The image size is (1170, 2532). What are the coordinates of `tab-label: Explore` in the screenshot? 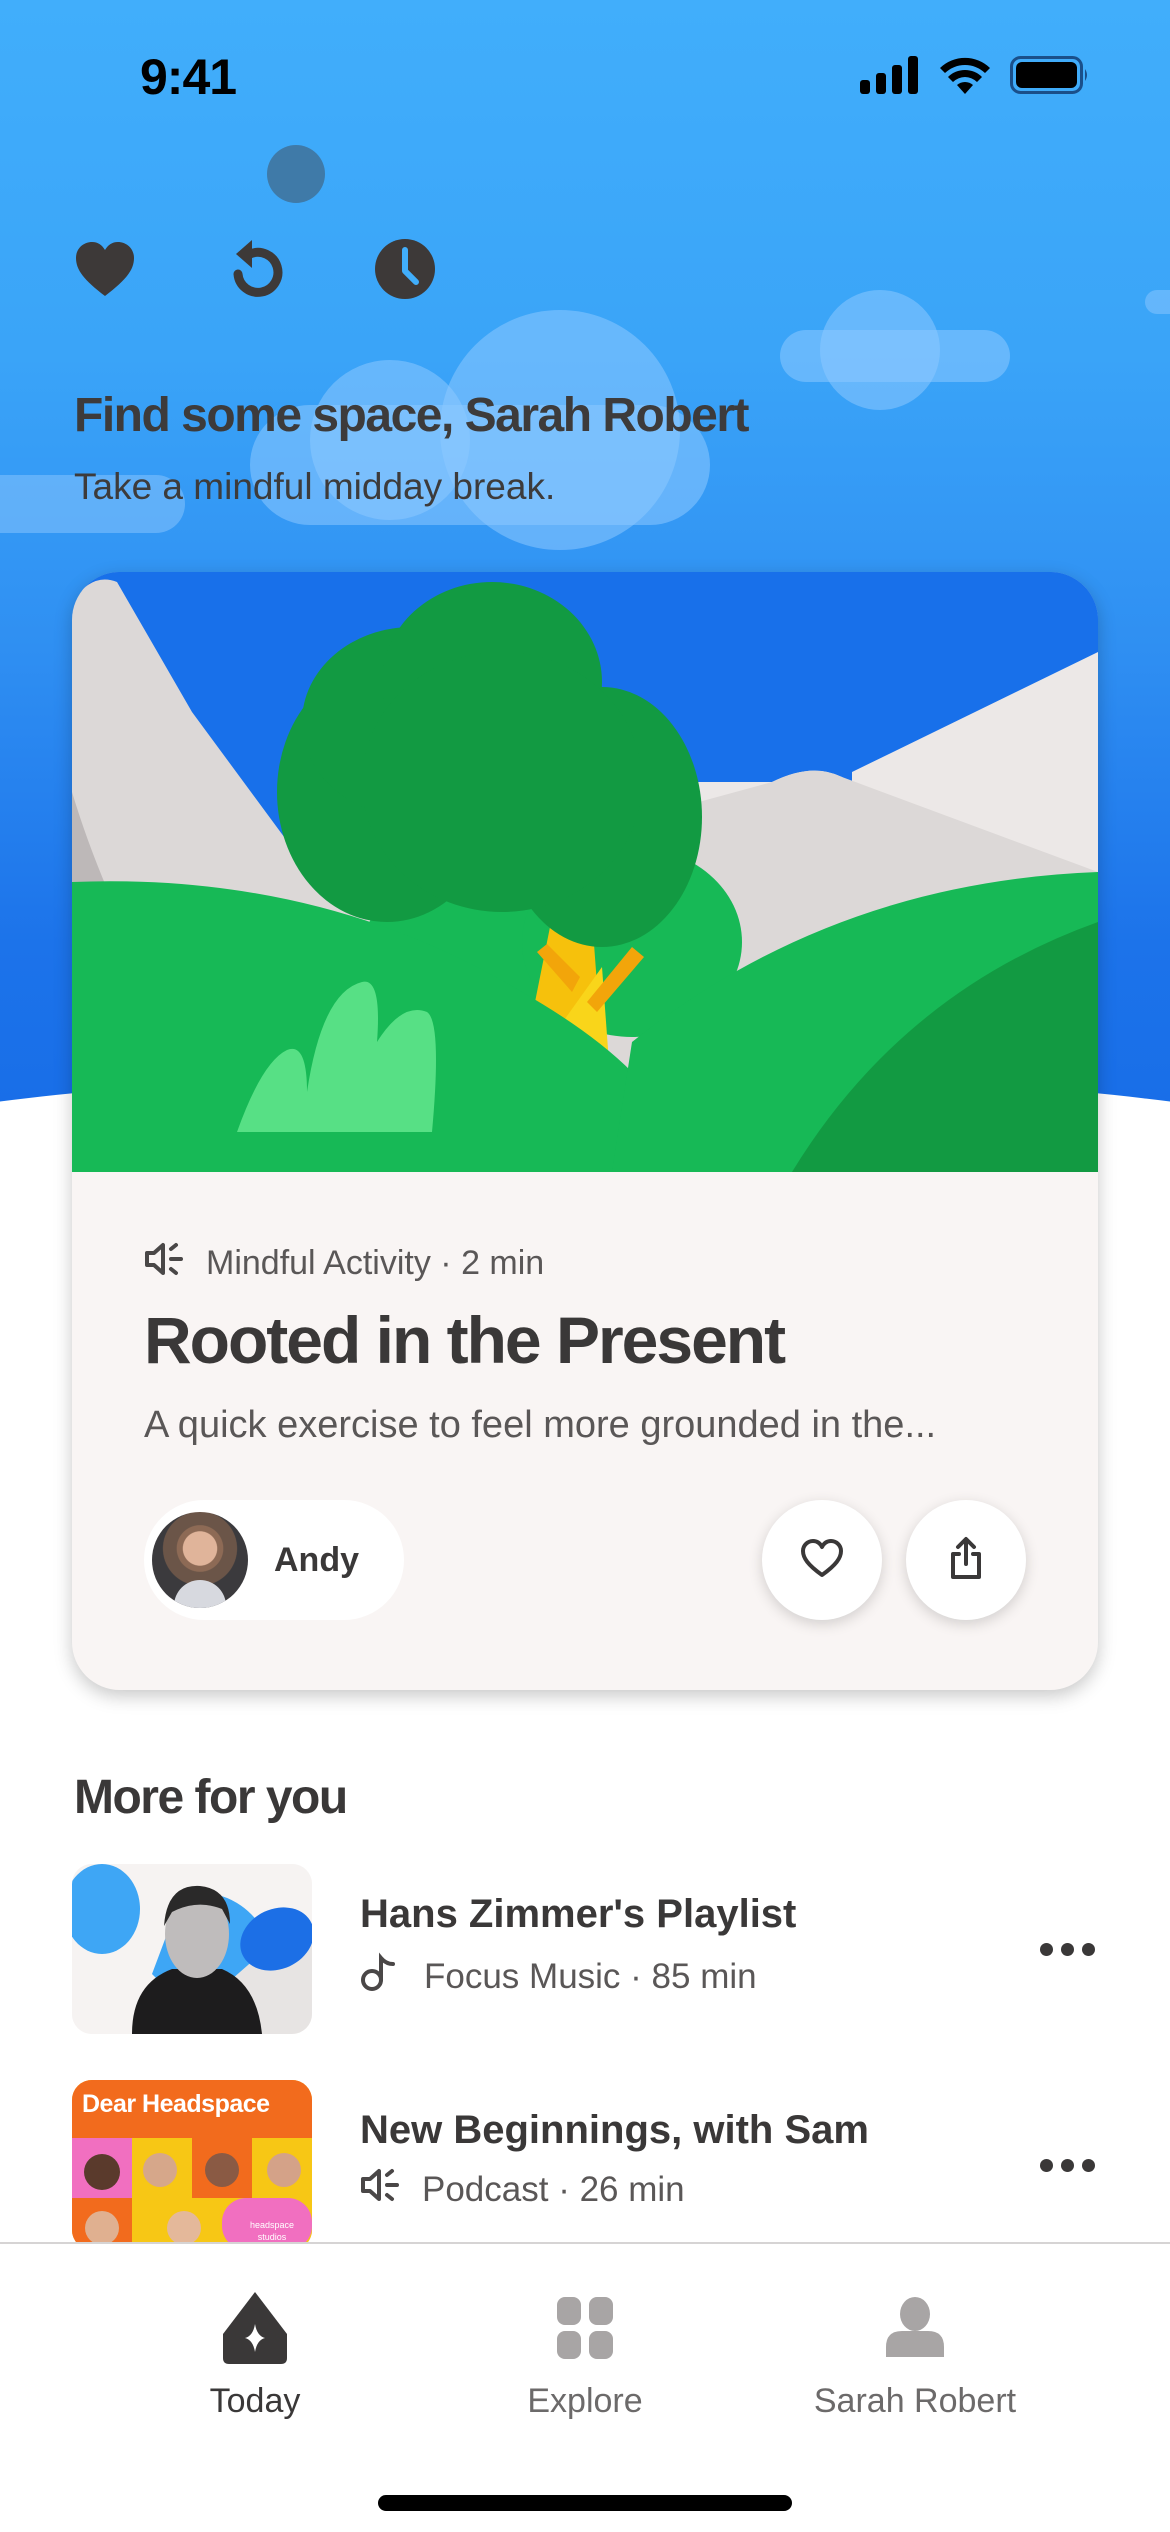 It's located at (585, 2401).